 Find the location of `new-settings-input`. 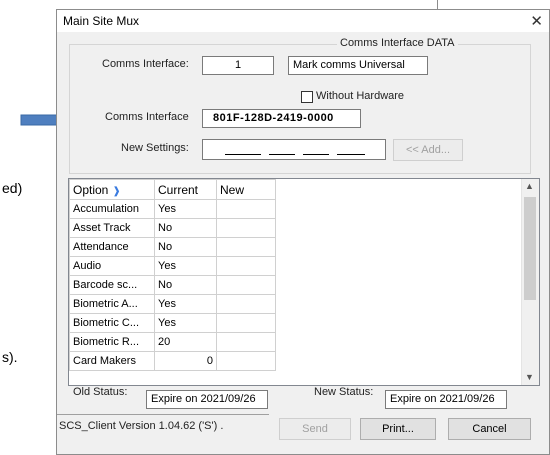

new-settings-input is located at coordinates (294, 149).